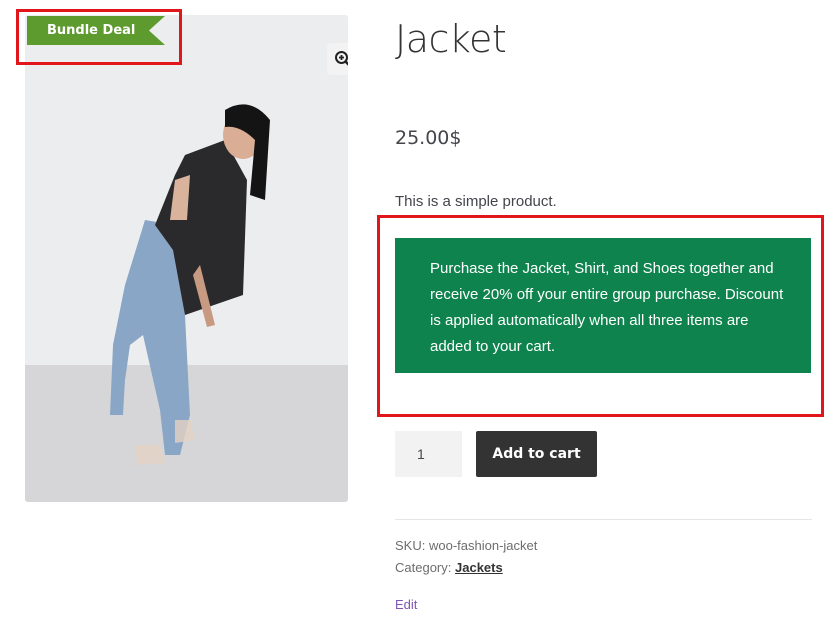  Describe the element at coordinates (536, 454) in the screenshot. I see `add-to-cart-button: Add to cart` at that location.